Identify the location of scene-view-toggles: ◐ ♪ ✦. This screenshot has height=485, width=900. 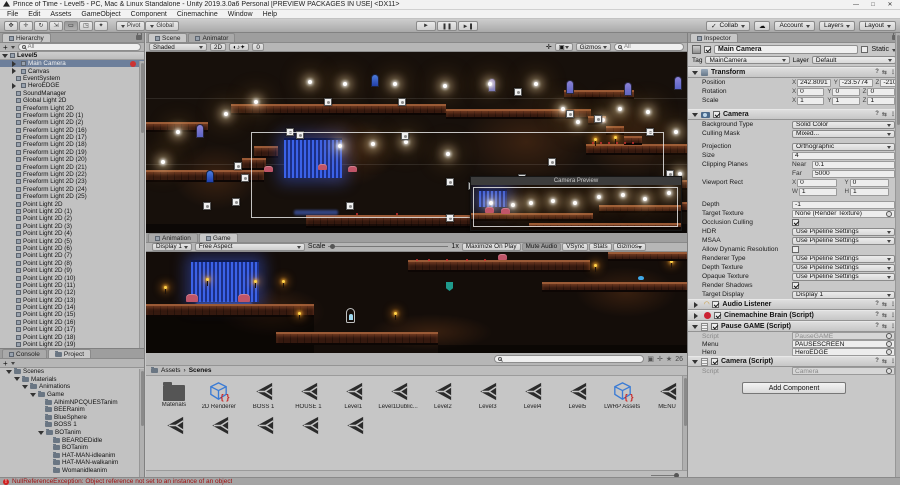
(239, 47).